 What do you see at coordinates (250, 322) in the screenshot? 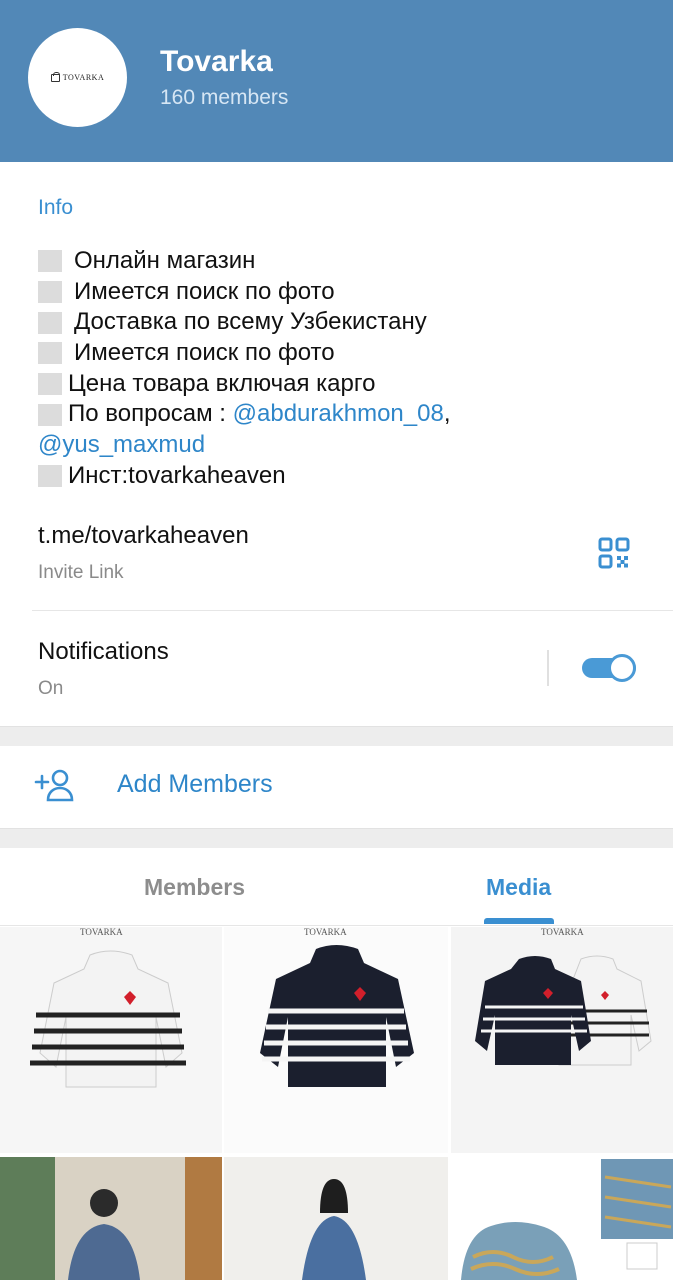
I see `description-text: Доставка по всему Узбекистану` at bounding box center [250, 322].